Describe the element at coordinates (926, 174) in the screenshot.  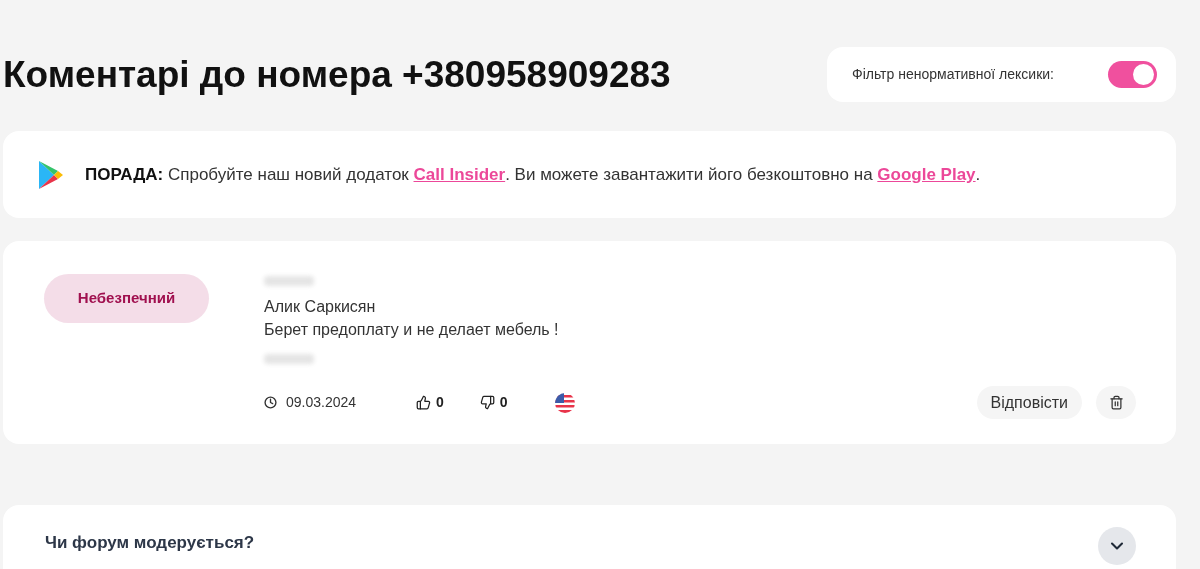
I see `link: Google Play` at that location.